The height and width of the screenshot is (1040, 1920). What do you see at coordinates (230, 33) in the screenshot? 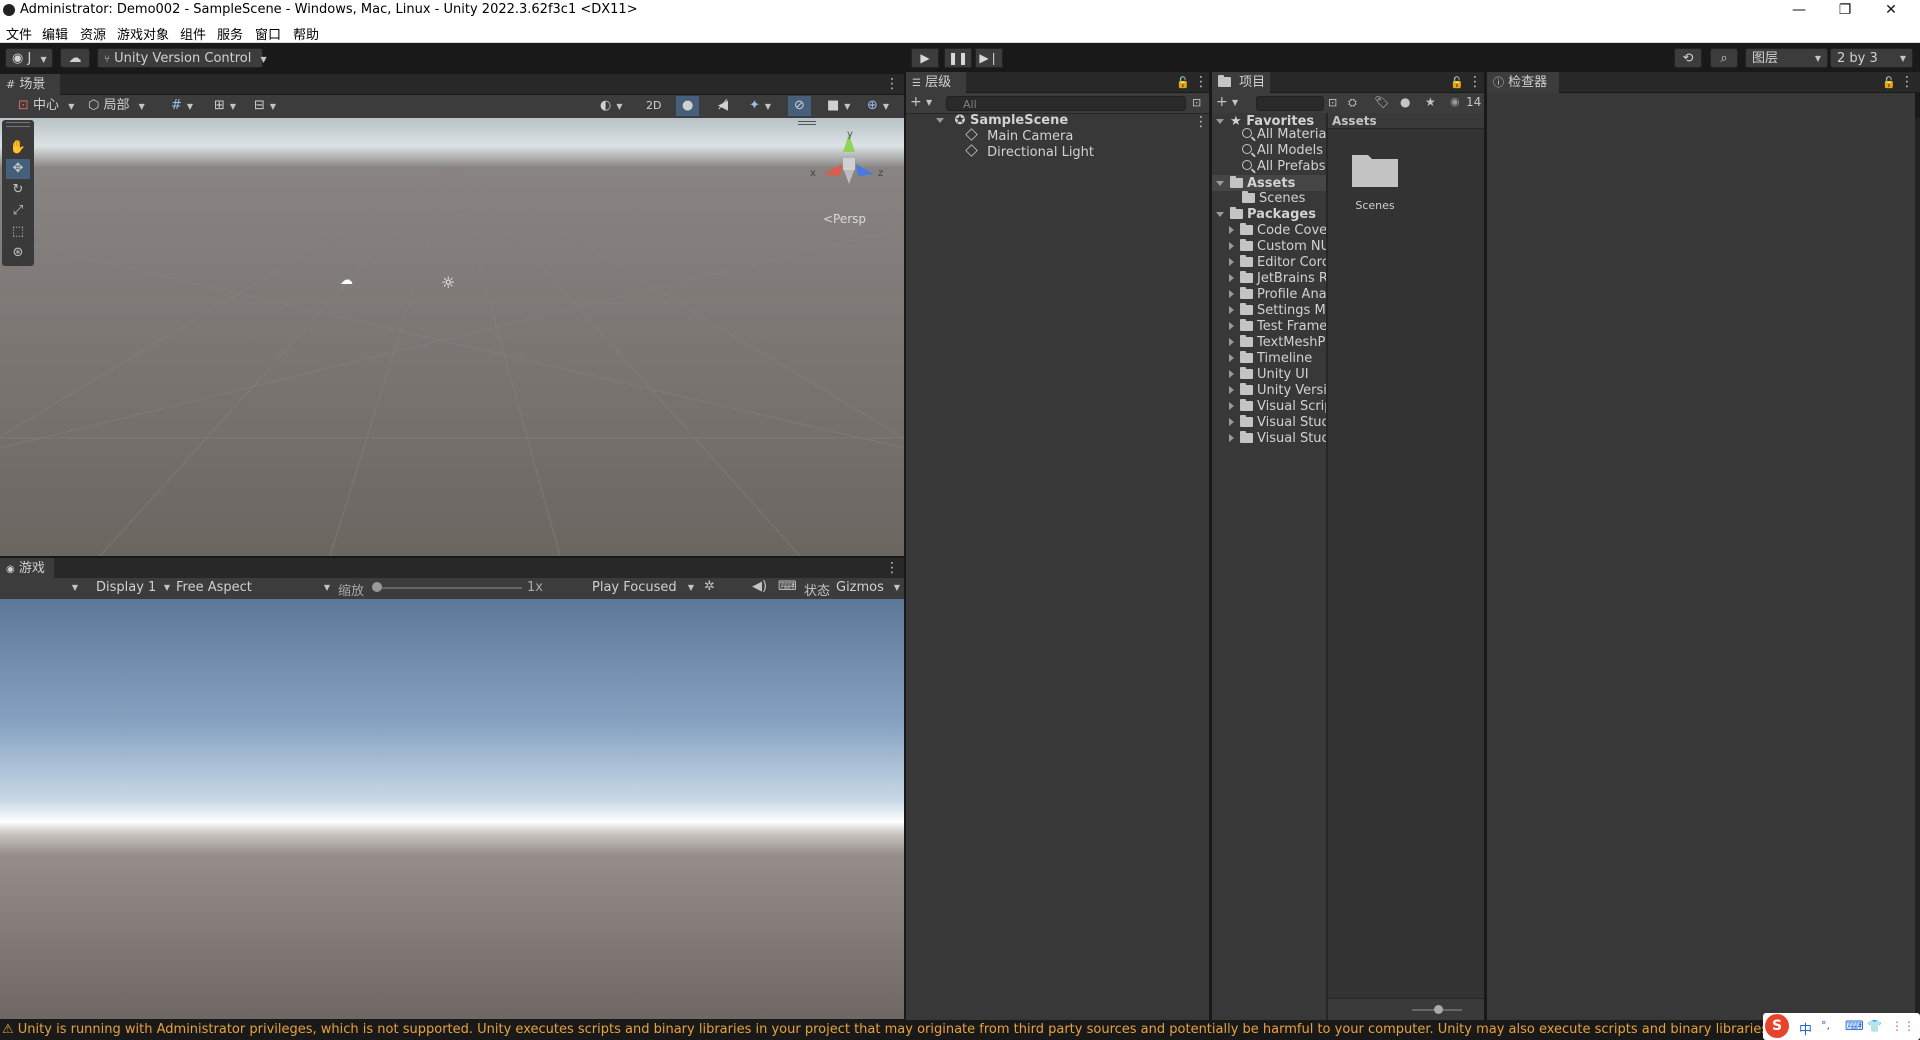
I see `menu-services: 服务` at bounding box center [230, 33].